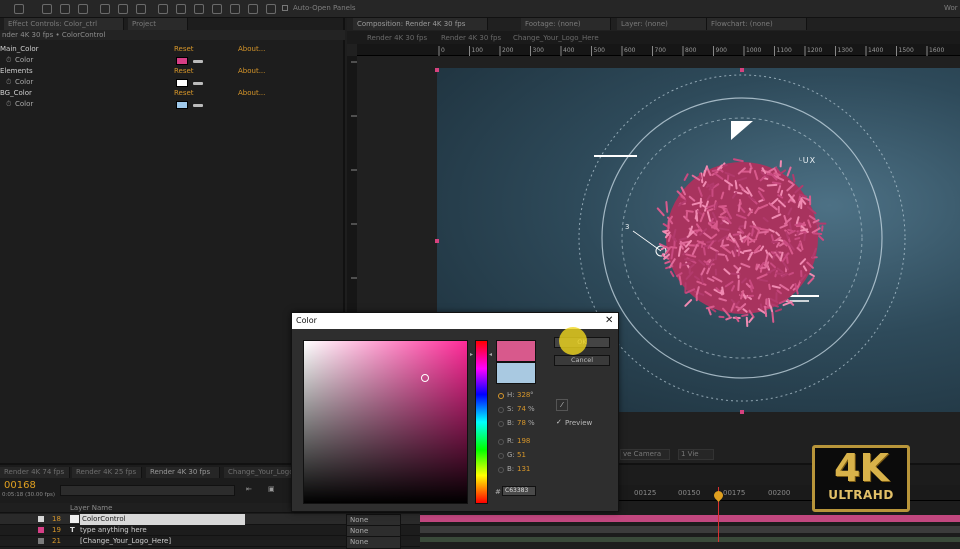 Image resolution: width=960 pixels, height=549 pixels. What do you see at coordinates (249, 489) in the screenshot?
I see `comp-flowchart-icon: ⇤` at bounding box center [249, 489].